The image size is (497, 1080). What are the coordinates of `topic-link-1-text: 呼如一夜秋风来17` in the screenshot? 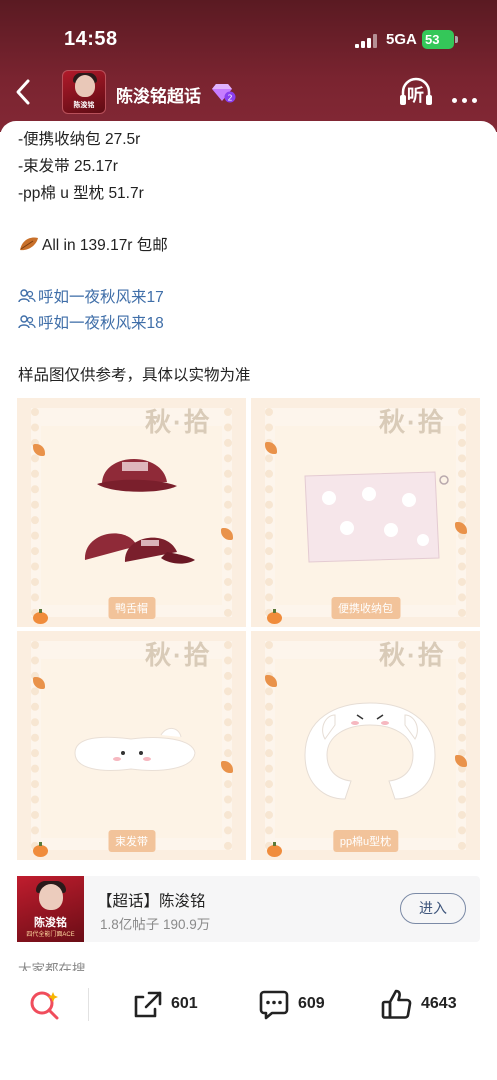 It's located at (101, 297).